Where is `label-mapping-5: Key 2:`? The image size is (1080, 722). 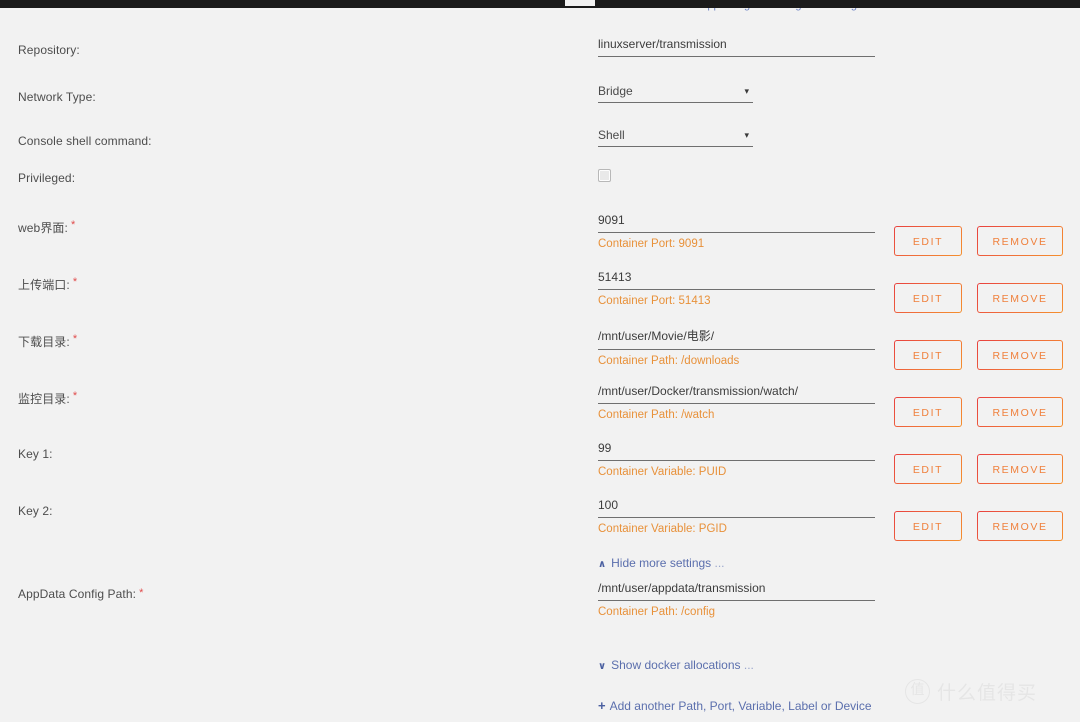
label-mapping-5: Key 2: is located at coordinates (35, 511).